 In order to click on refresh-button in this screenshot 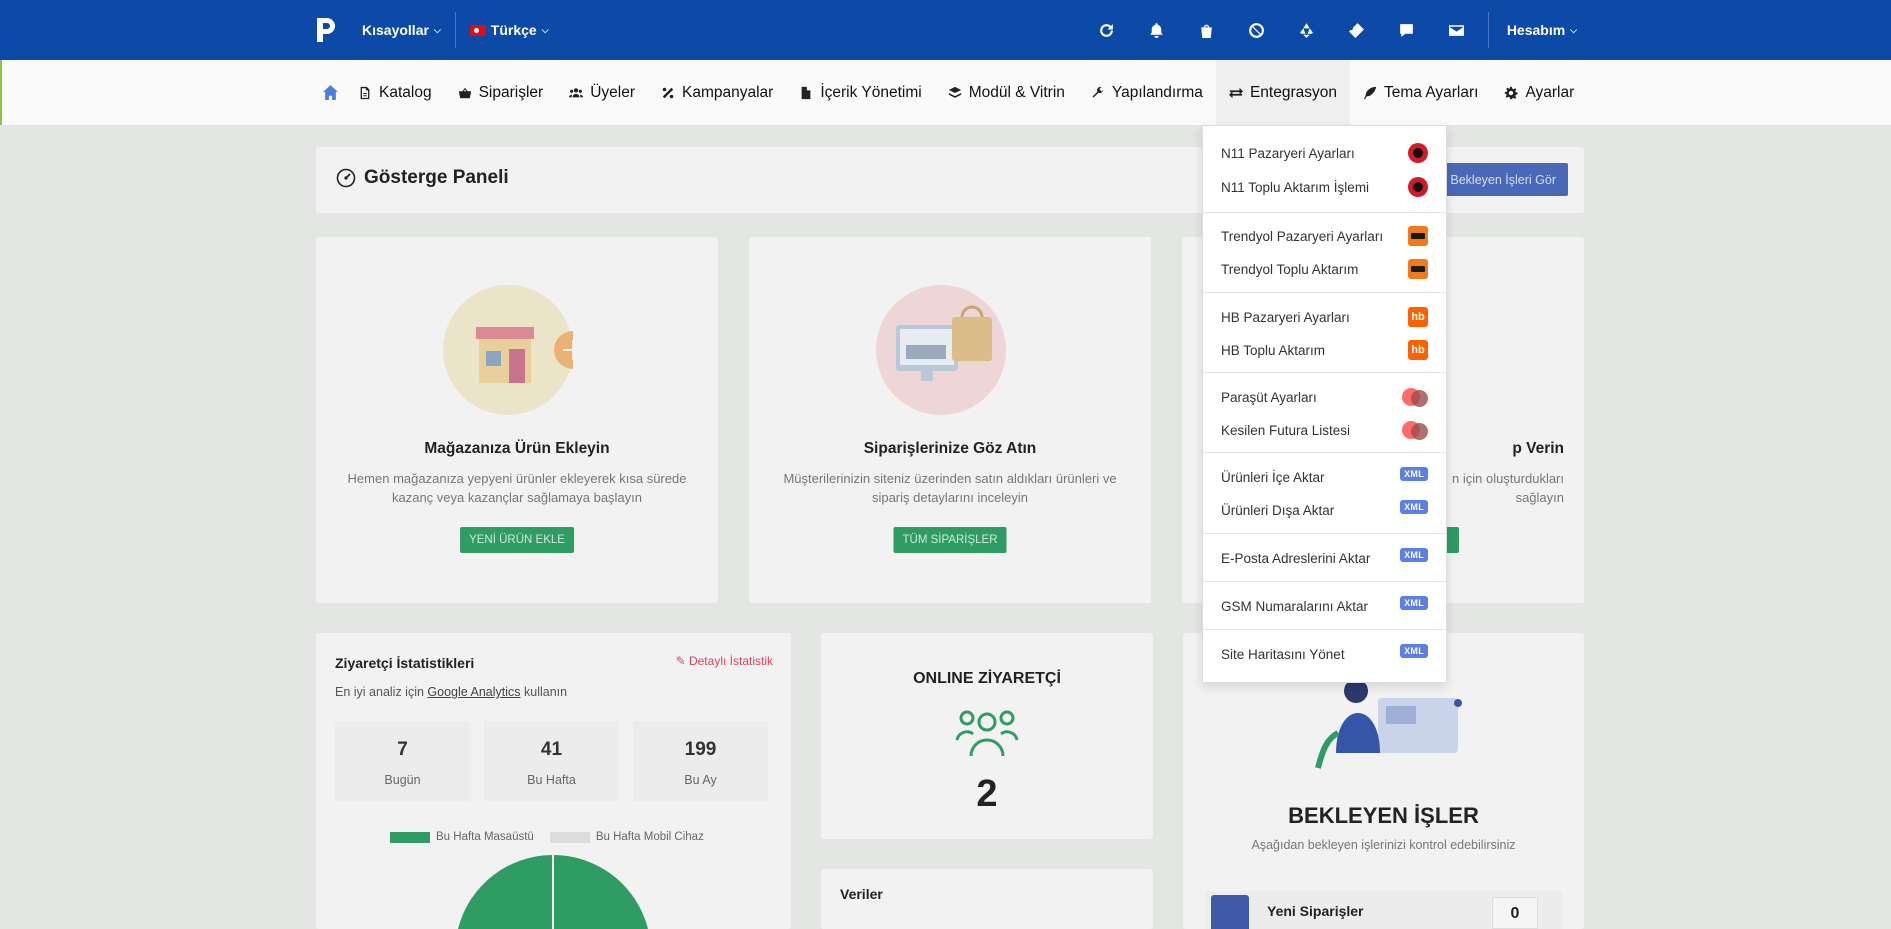, I will do `click(1107, 30)`.